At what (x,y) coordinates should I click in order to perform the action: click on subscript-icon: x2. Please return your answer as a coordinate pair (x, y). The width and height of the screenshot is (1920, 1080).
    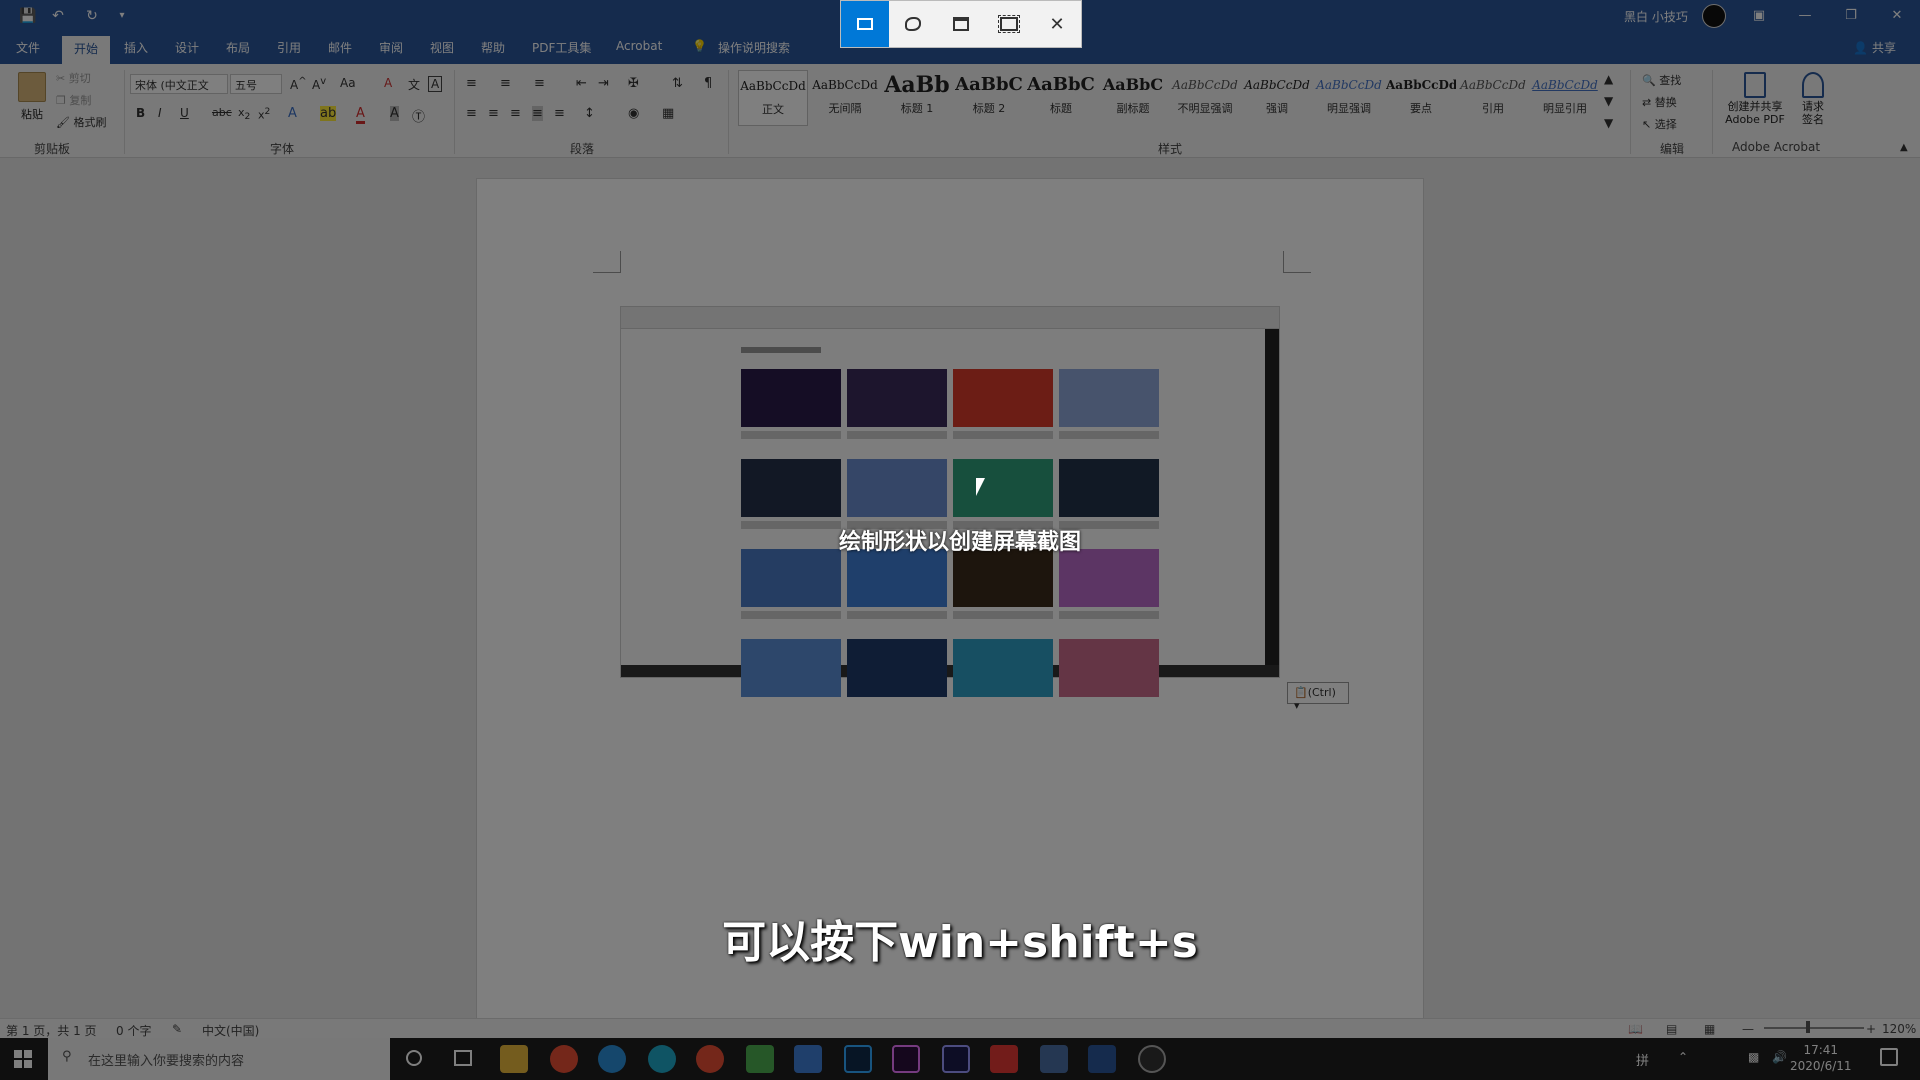
    Looking at the image, I should click on (244, 114).